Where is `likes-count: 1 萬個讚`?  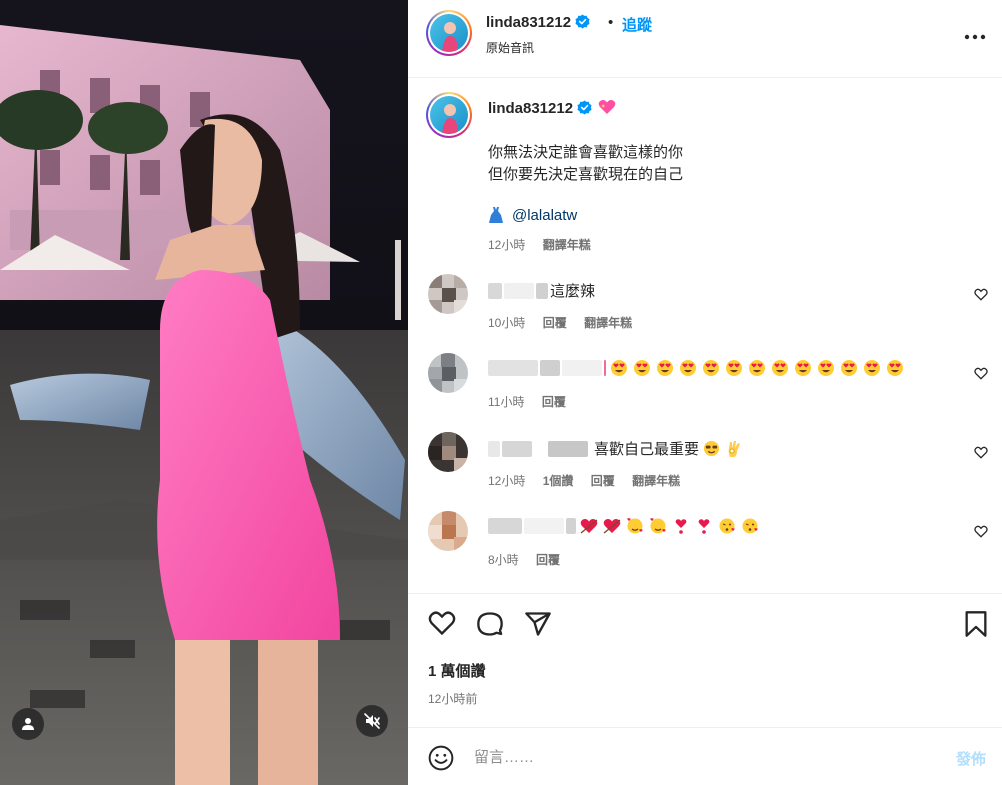
likes-count: 1 萬個讚 is located at coordinates (457, 670).